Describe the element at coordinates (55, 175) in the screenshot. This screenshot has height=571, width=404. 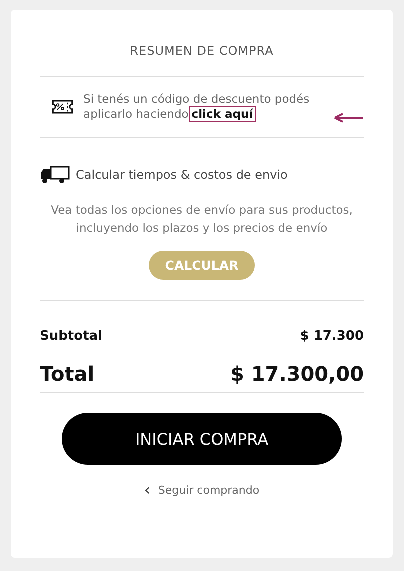
I see `truck-icon` at that location.